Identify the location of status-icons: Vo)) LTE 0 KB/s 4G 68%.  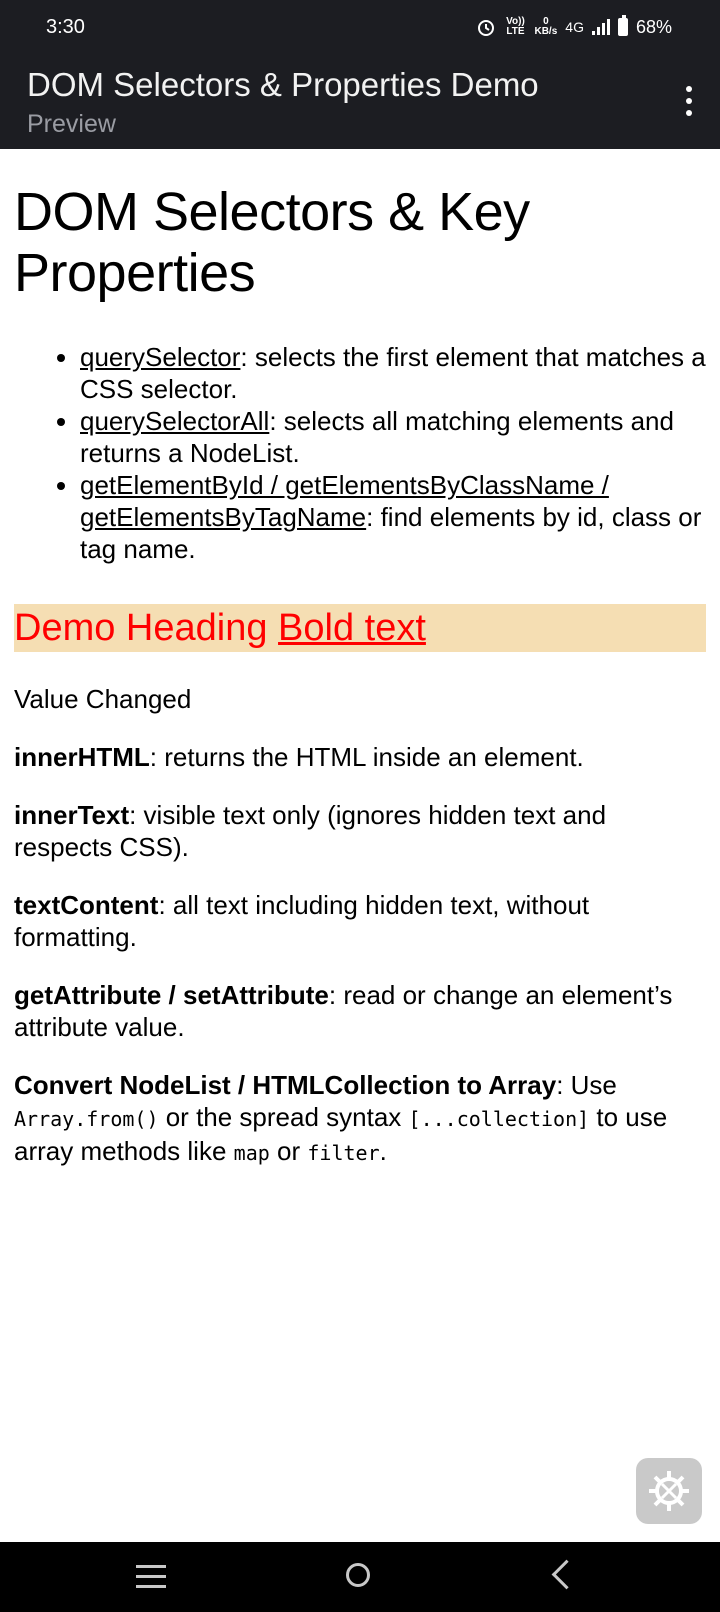
(574, 27).